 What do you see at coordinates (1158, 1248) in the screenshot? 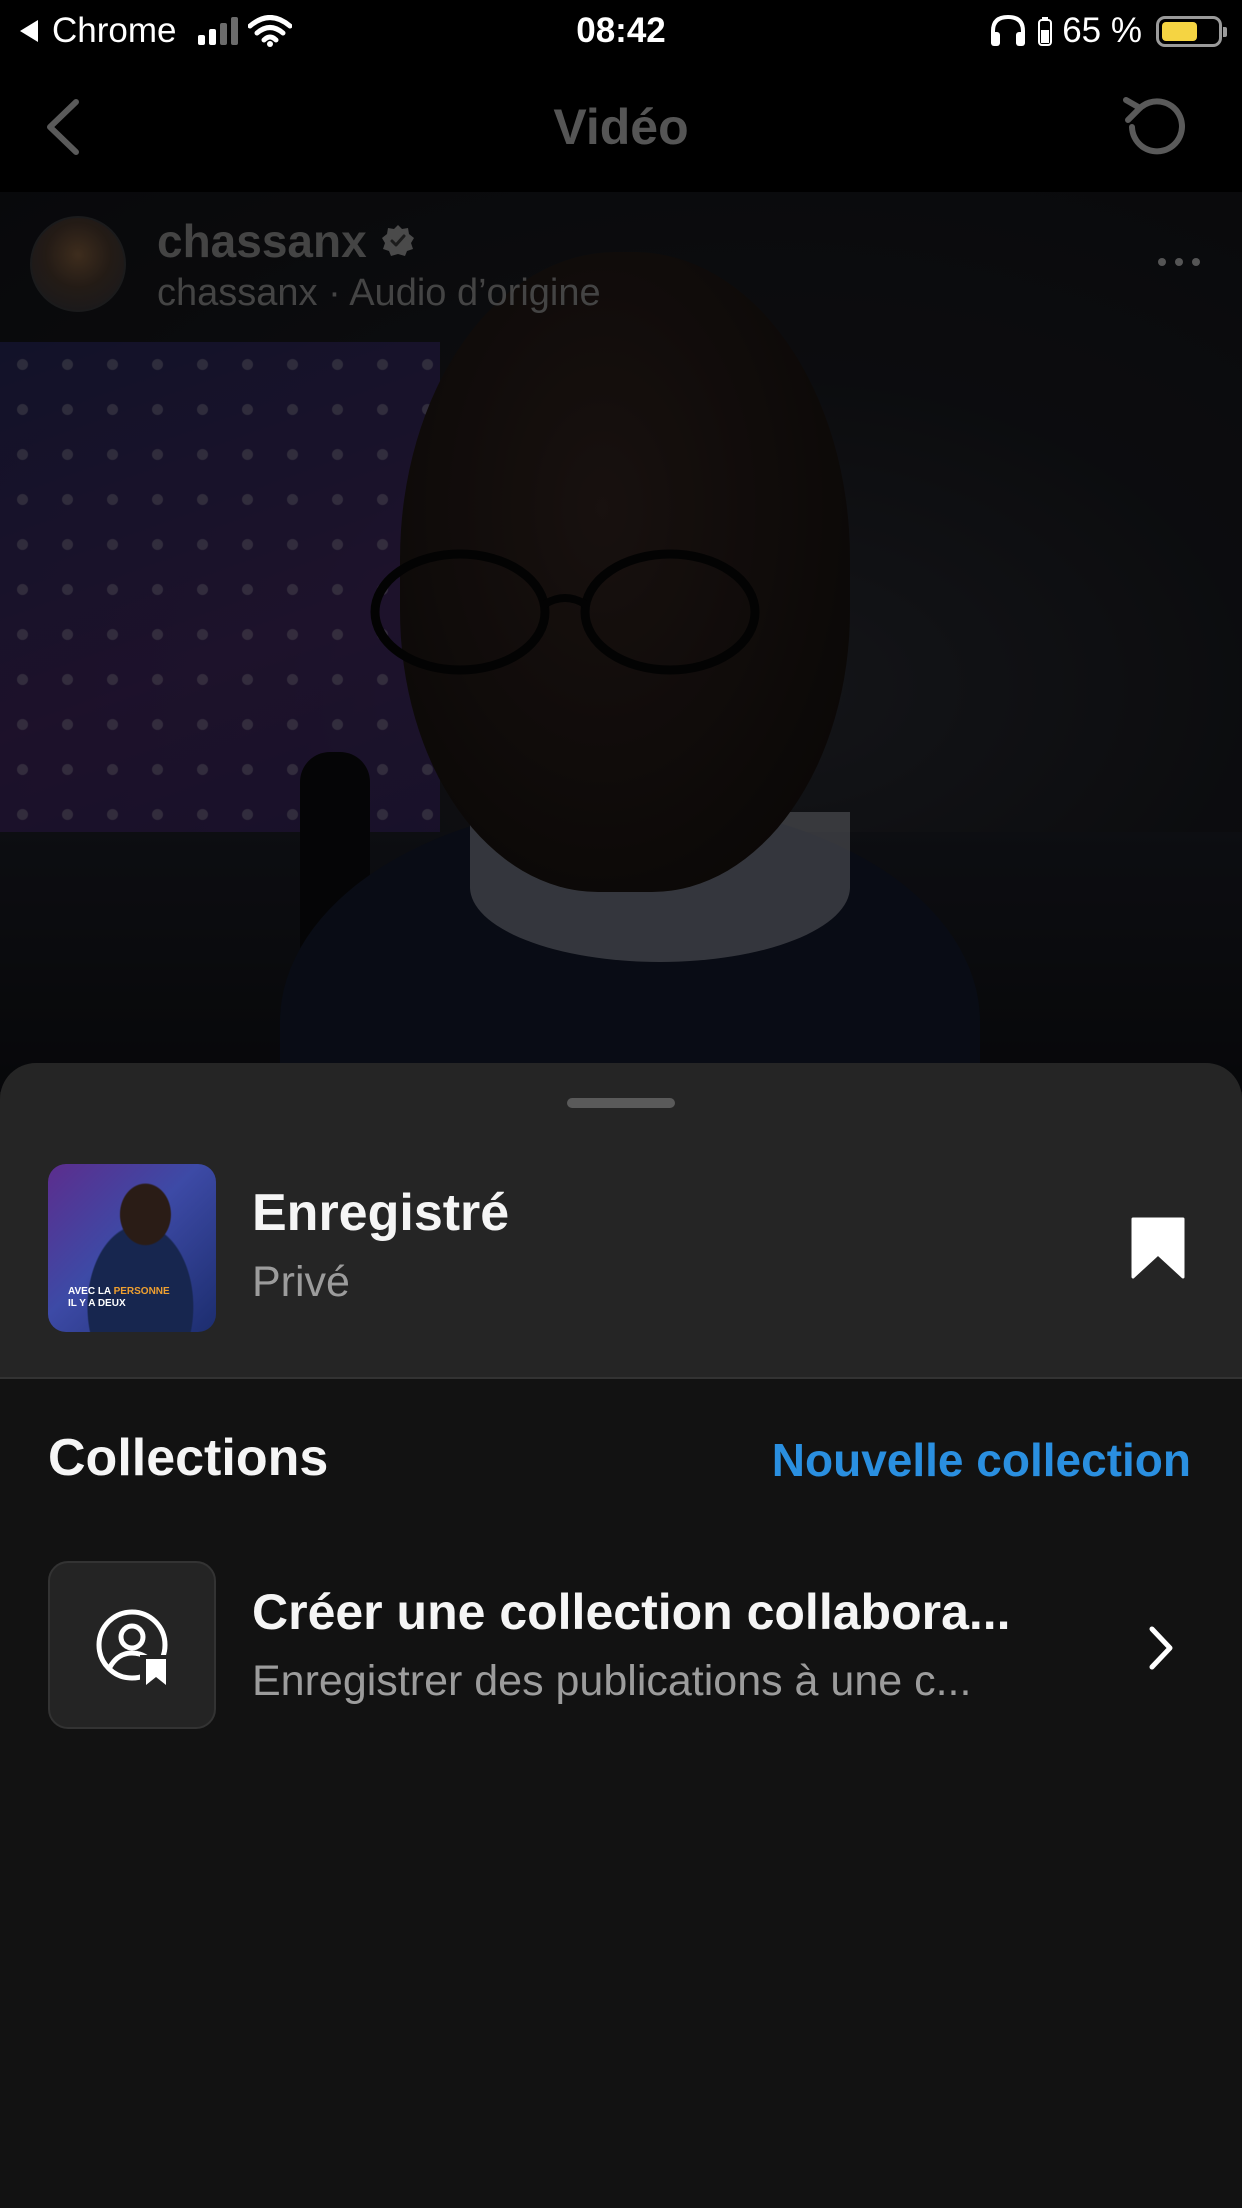
I see `bookmark-filled-icon` at bounding box center [1158, 1248].